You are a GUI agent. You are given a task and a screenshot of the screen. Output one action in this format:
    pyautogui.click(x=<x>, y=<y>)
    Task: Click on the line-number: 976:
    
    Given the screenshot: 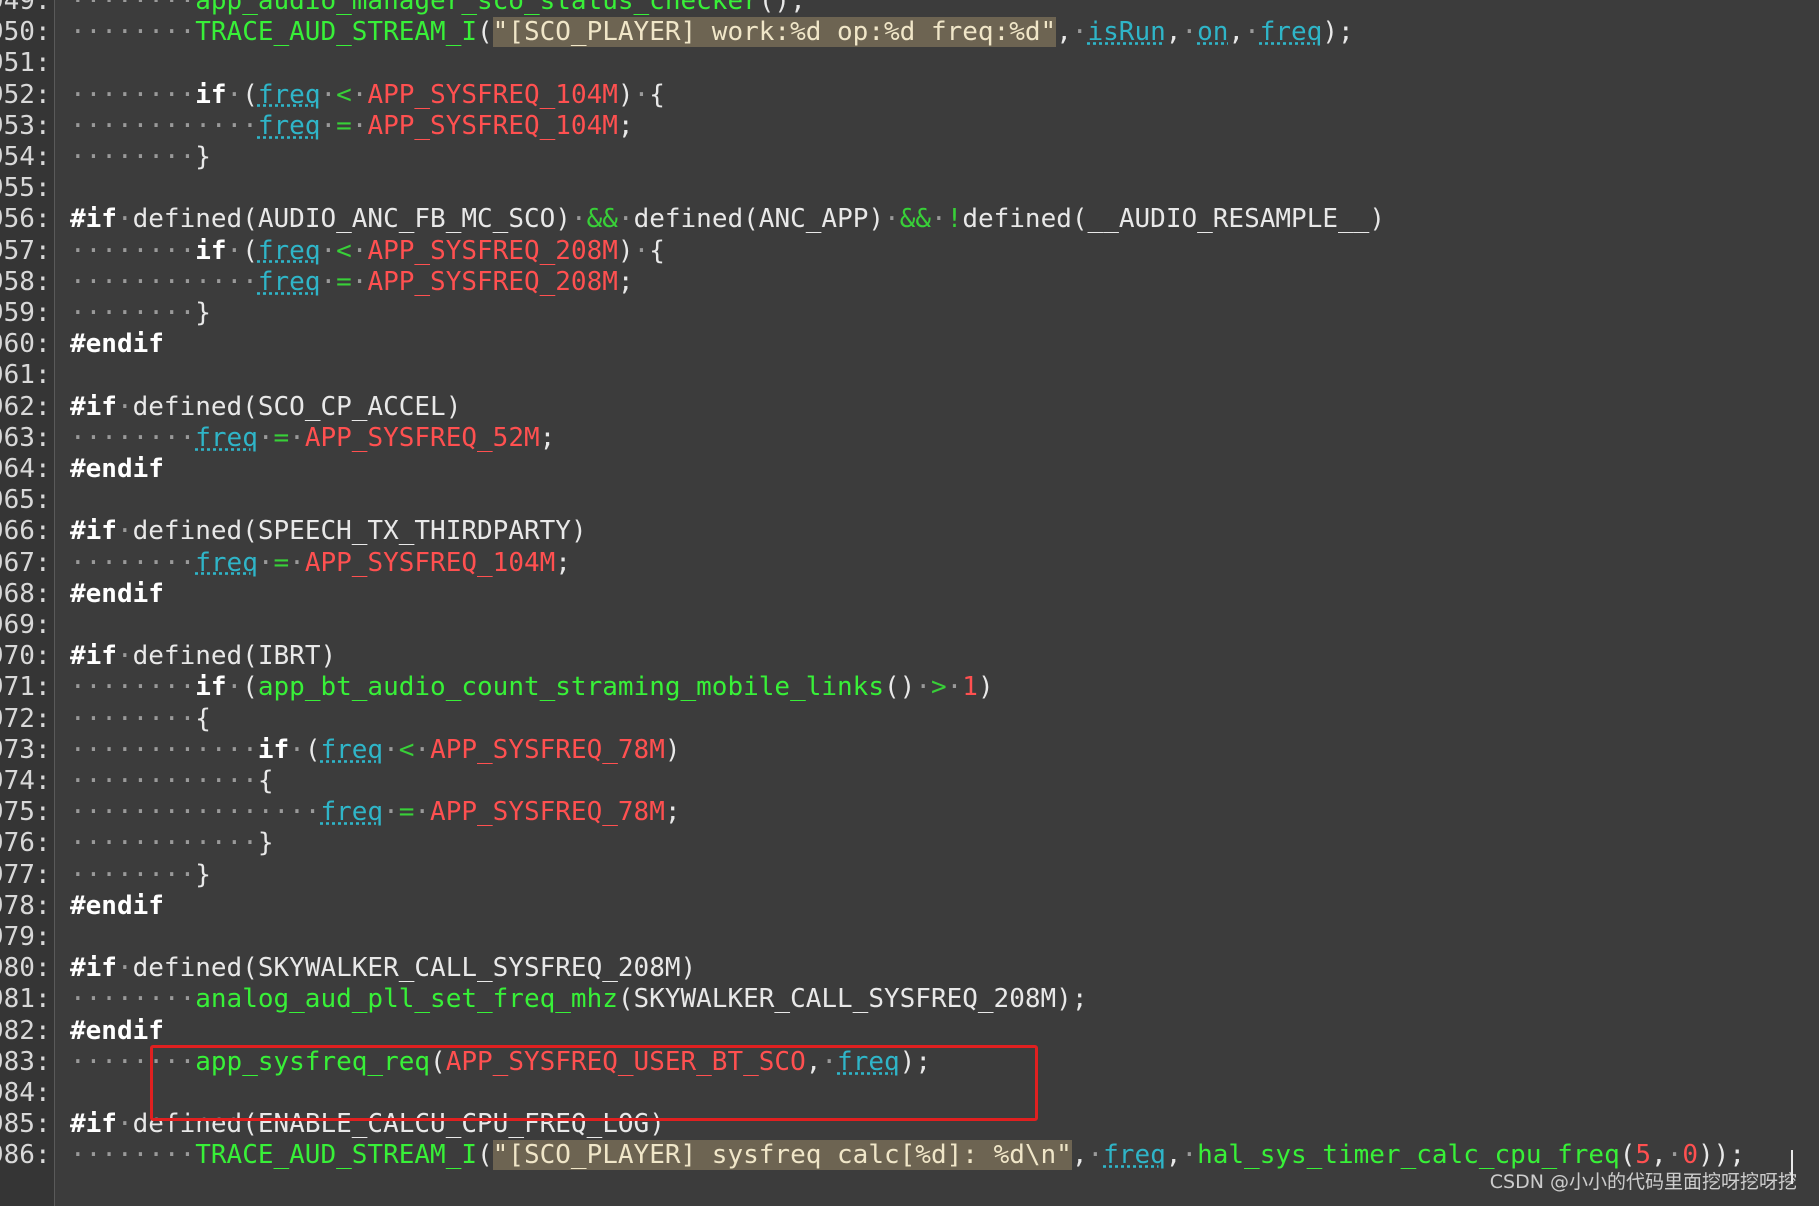 What is the action you would take?
    pyautogui.click(x=25, y=843)
    